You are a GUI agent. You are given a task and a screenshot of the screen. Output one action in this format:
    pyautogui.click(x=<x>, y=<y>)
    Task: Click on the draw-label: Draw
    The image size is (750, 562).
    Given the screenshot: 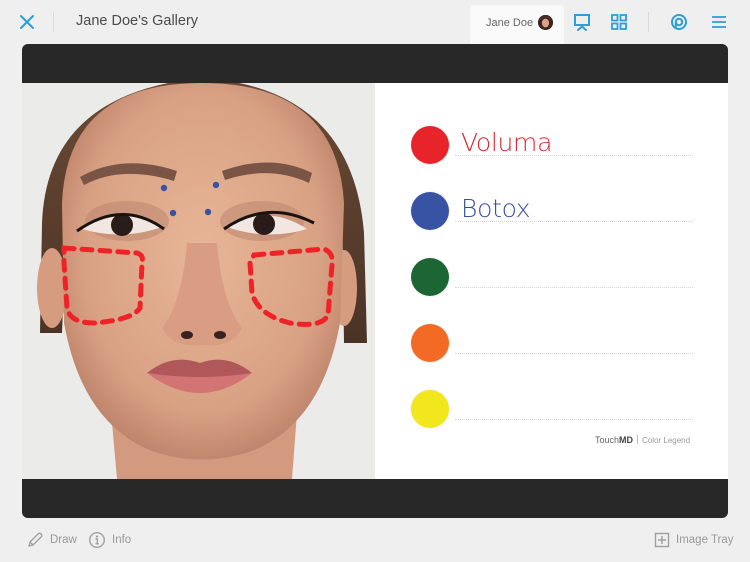 What is the action you would take?
    pyautogui.click(x=63, y=540)
    